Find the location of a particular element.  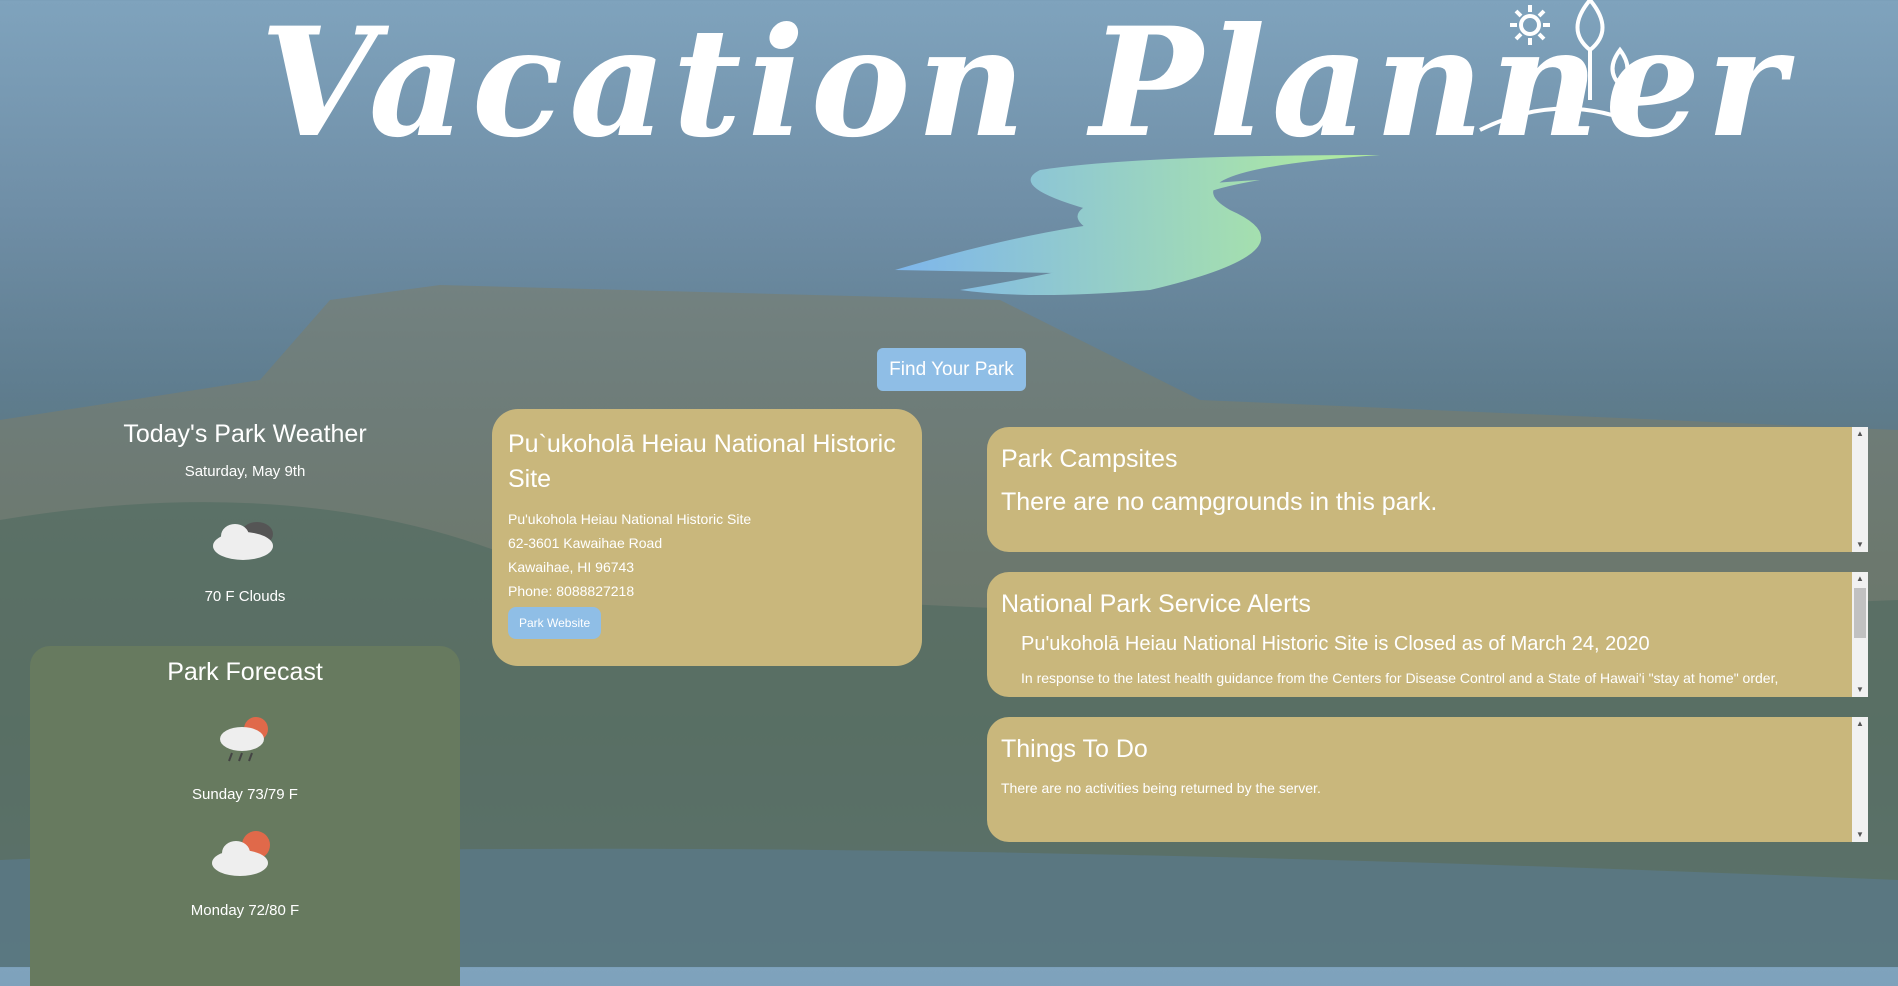

scroll-thumb is located at coordinates (1860, 613).